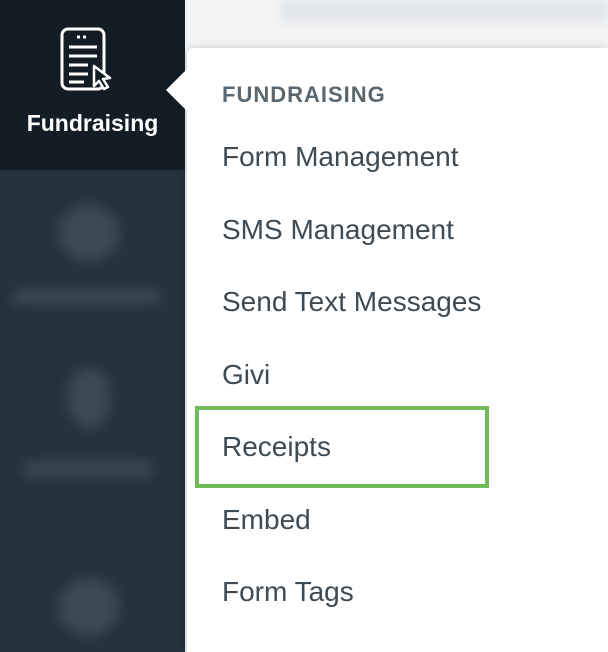 This screenshot has width=608, height=652. Describe the element at coordinates (92, 123) in the screenshot. I see `sidebar-item-label: Fundraising` at that location.